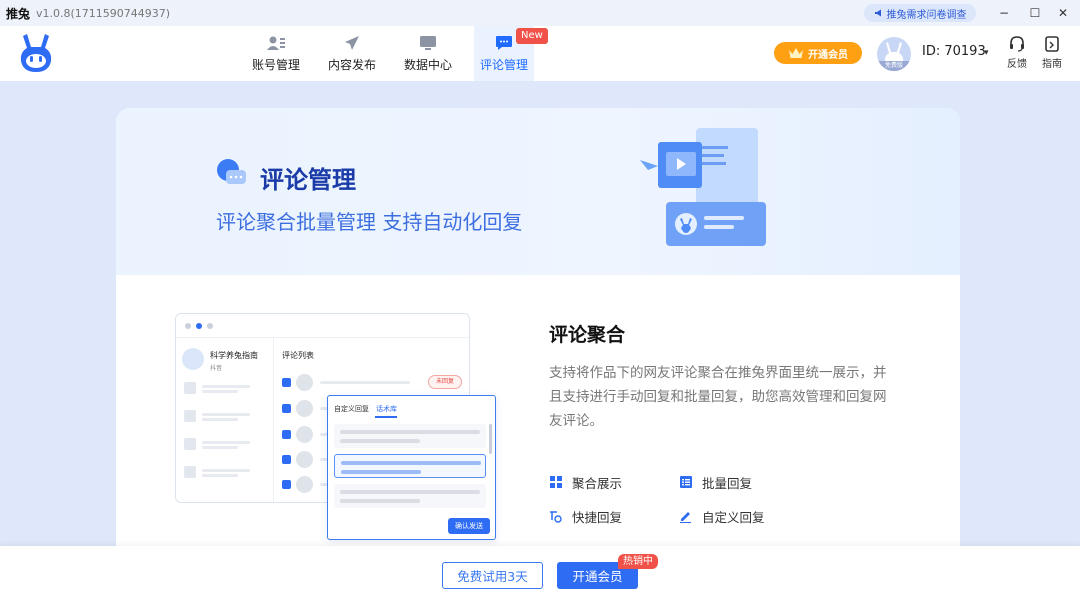 The image size is (1080, 605). What do you see at coordinates (490, 439) in the screenshot?
I see `popup-scrollbar` at bounding box center [490, 439].